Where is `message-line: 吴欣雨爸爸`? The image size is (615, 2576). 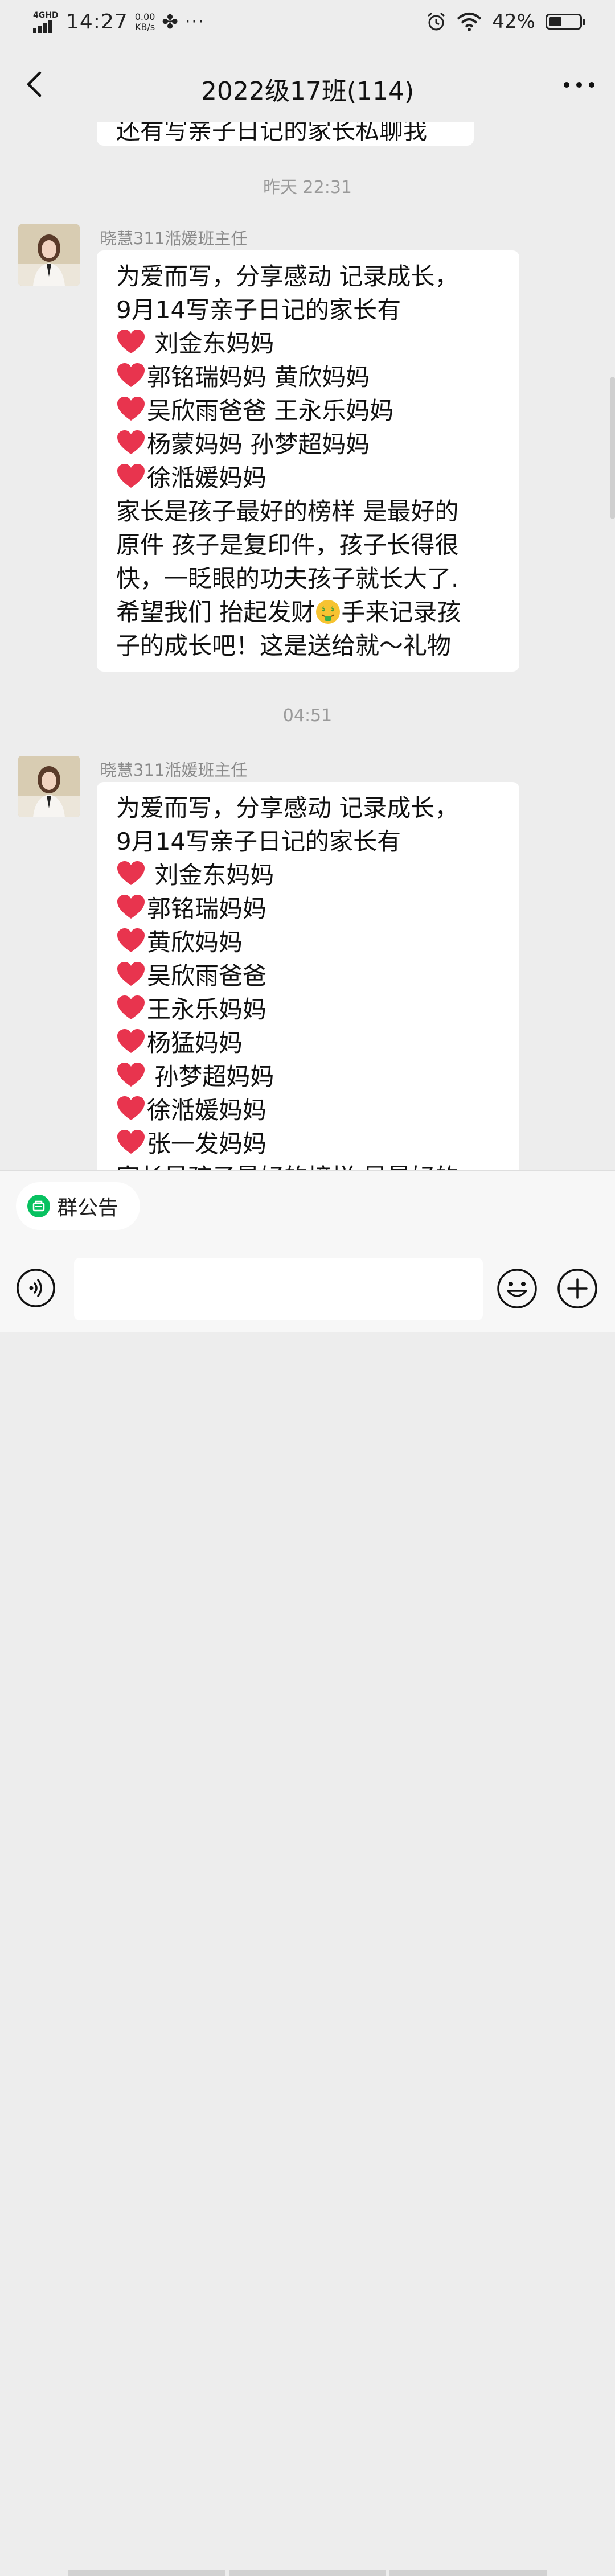
message-line: 吴欣雨爸爸 is located at coordinates (308, 976).